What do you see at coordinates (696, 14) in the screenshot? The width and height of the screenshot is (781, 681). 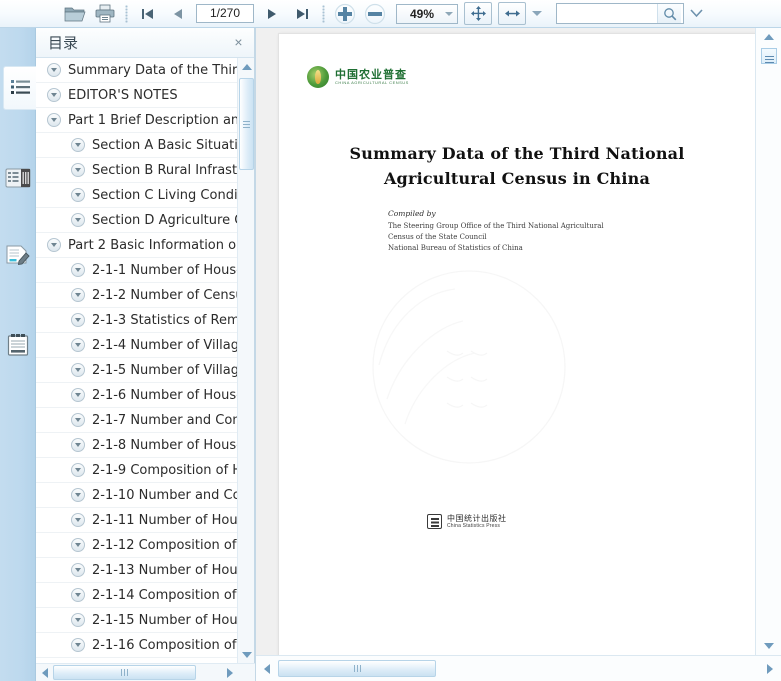 I see `search-options-button` at bounding box center [696, 14].